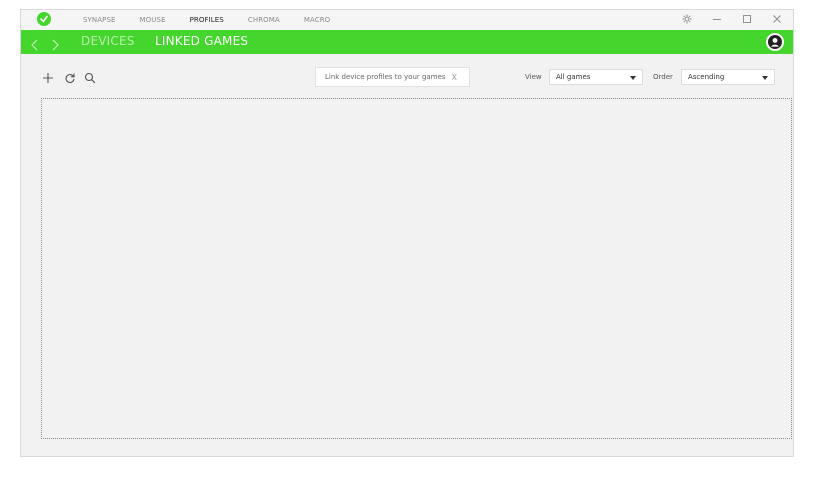  What do you see at coordinates (407, 20) in the screenshot?
I see `title-bar: SYNAPSE MOUSE PROFILES CHROMA MACRO` at bounding box center [407, 20].